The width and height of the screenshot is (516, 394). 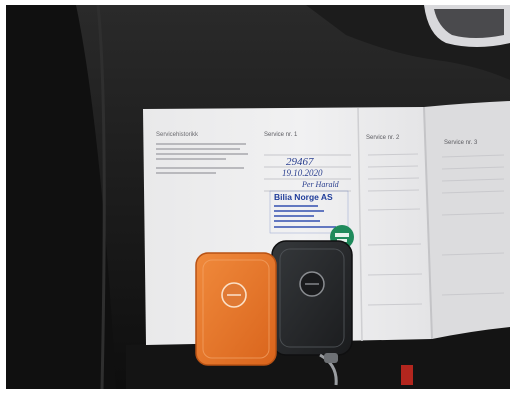 What do you see at coordinates (236, 309) in the screenshot?
I see `orange-car-key` at bounding box center [236, 309].